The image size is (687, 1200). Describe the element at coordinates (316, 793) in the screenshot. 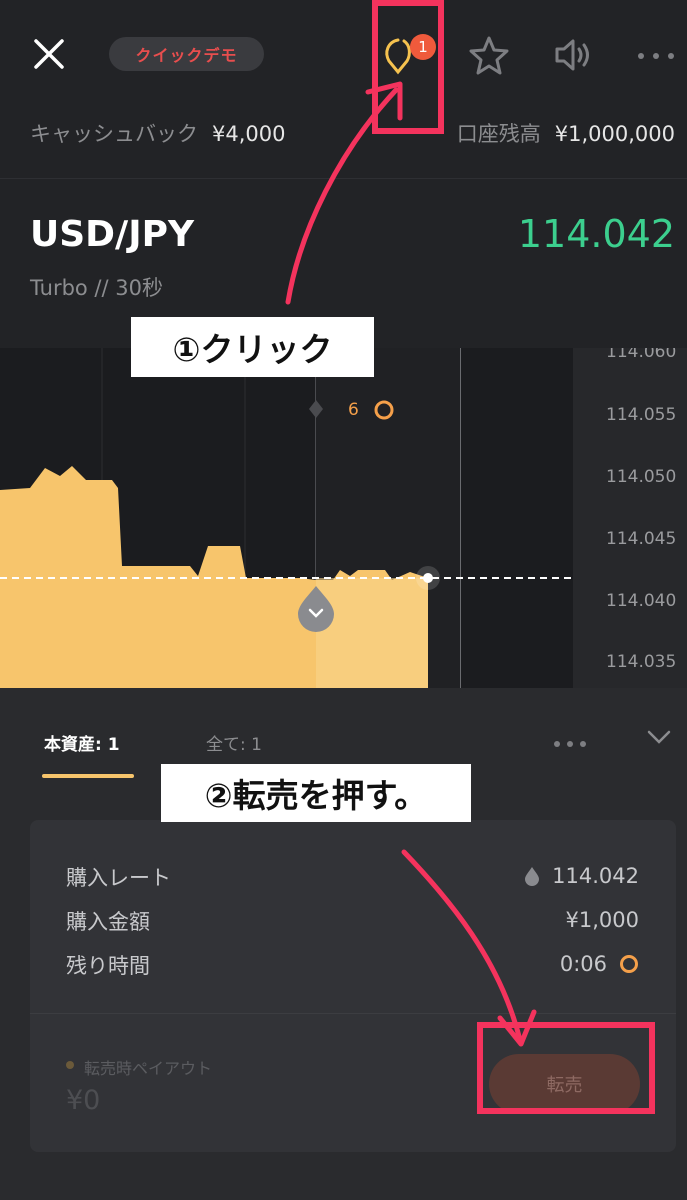

I see `annotation-step2: ②転売を押す。` at that location.